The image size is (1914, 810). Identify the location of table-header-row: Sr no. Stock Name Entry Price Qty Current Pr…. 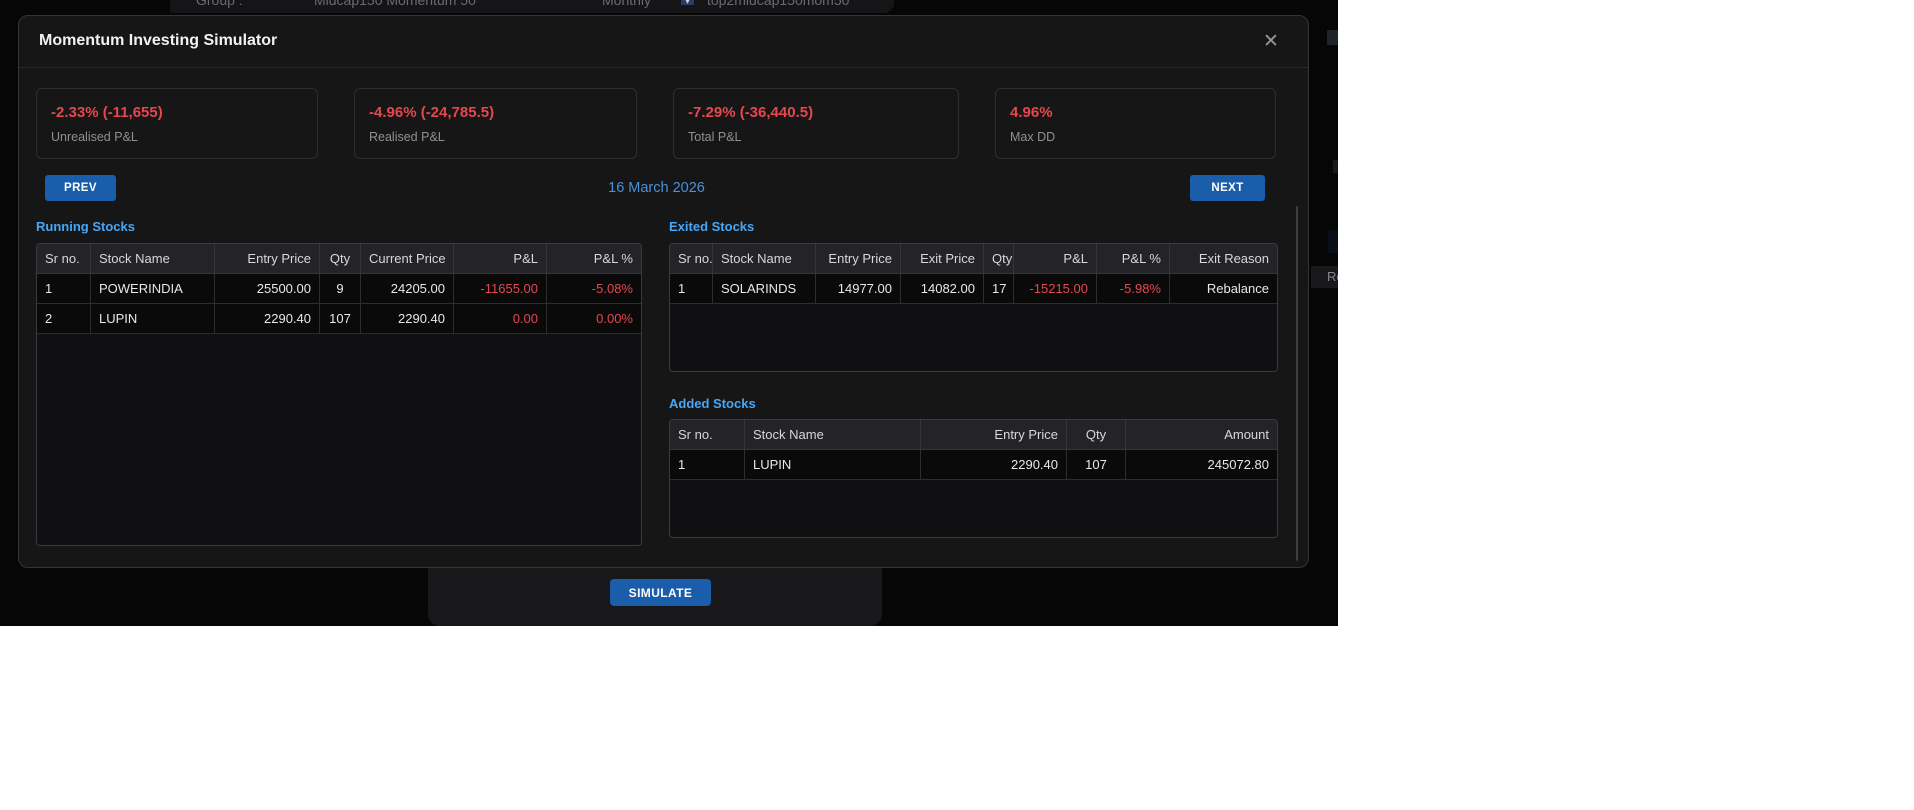
(339, 259).